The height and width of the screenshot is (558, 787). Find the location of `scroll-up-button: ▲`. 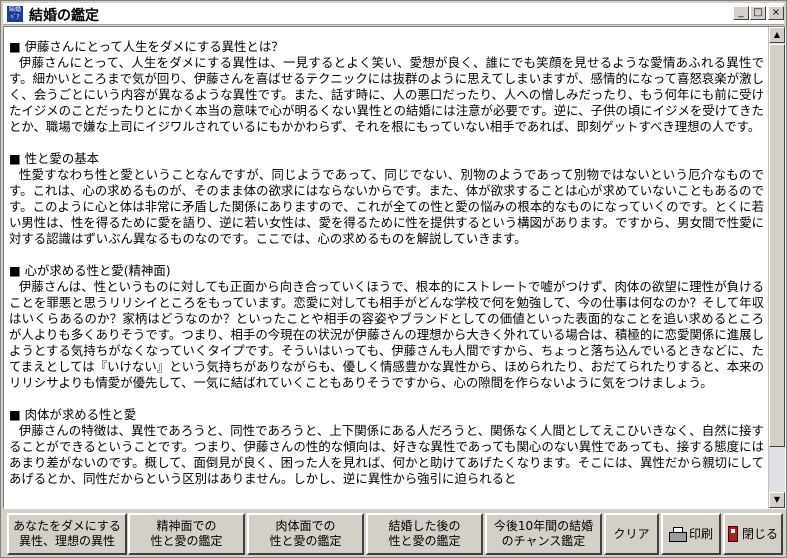

scroll-up-button: ▲ is located at coordinates (777, 35).